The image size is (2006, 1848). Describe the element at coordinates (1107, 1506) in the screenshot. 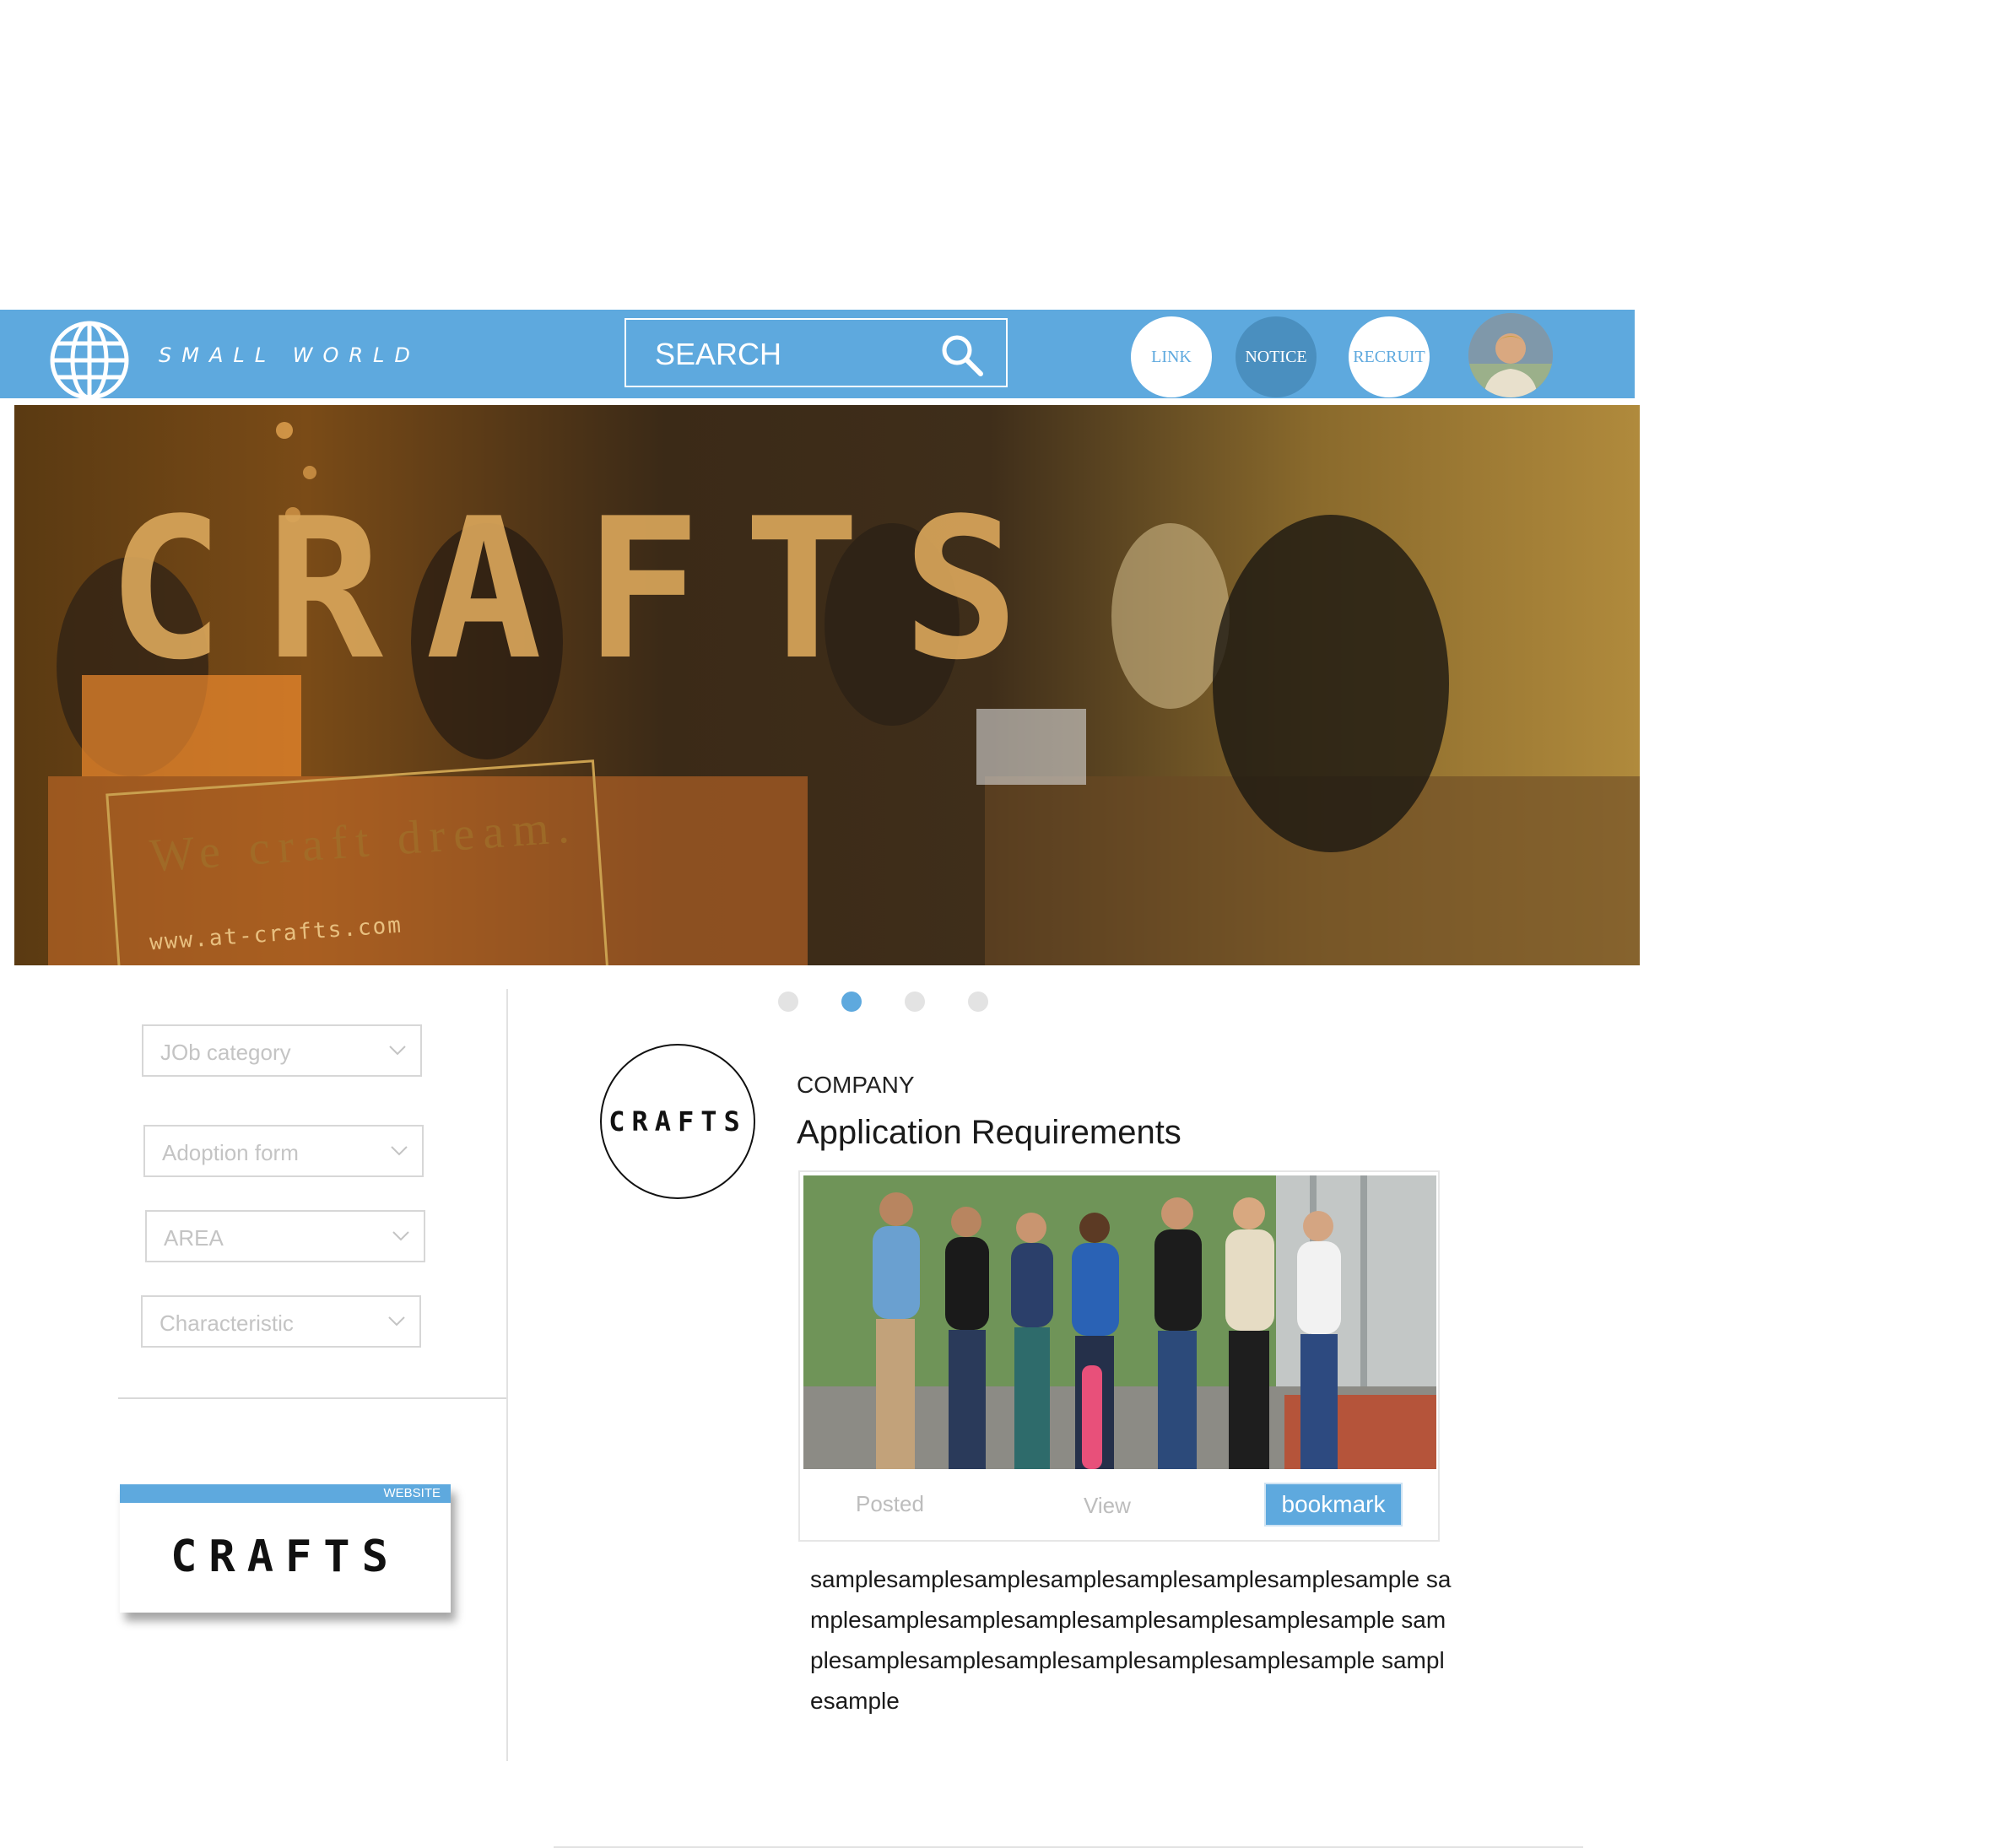

I see `view-label: View` at that location.